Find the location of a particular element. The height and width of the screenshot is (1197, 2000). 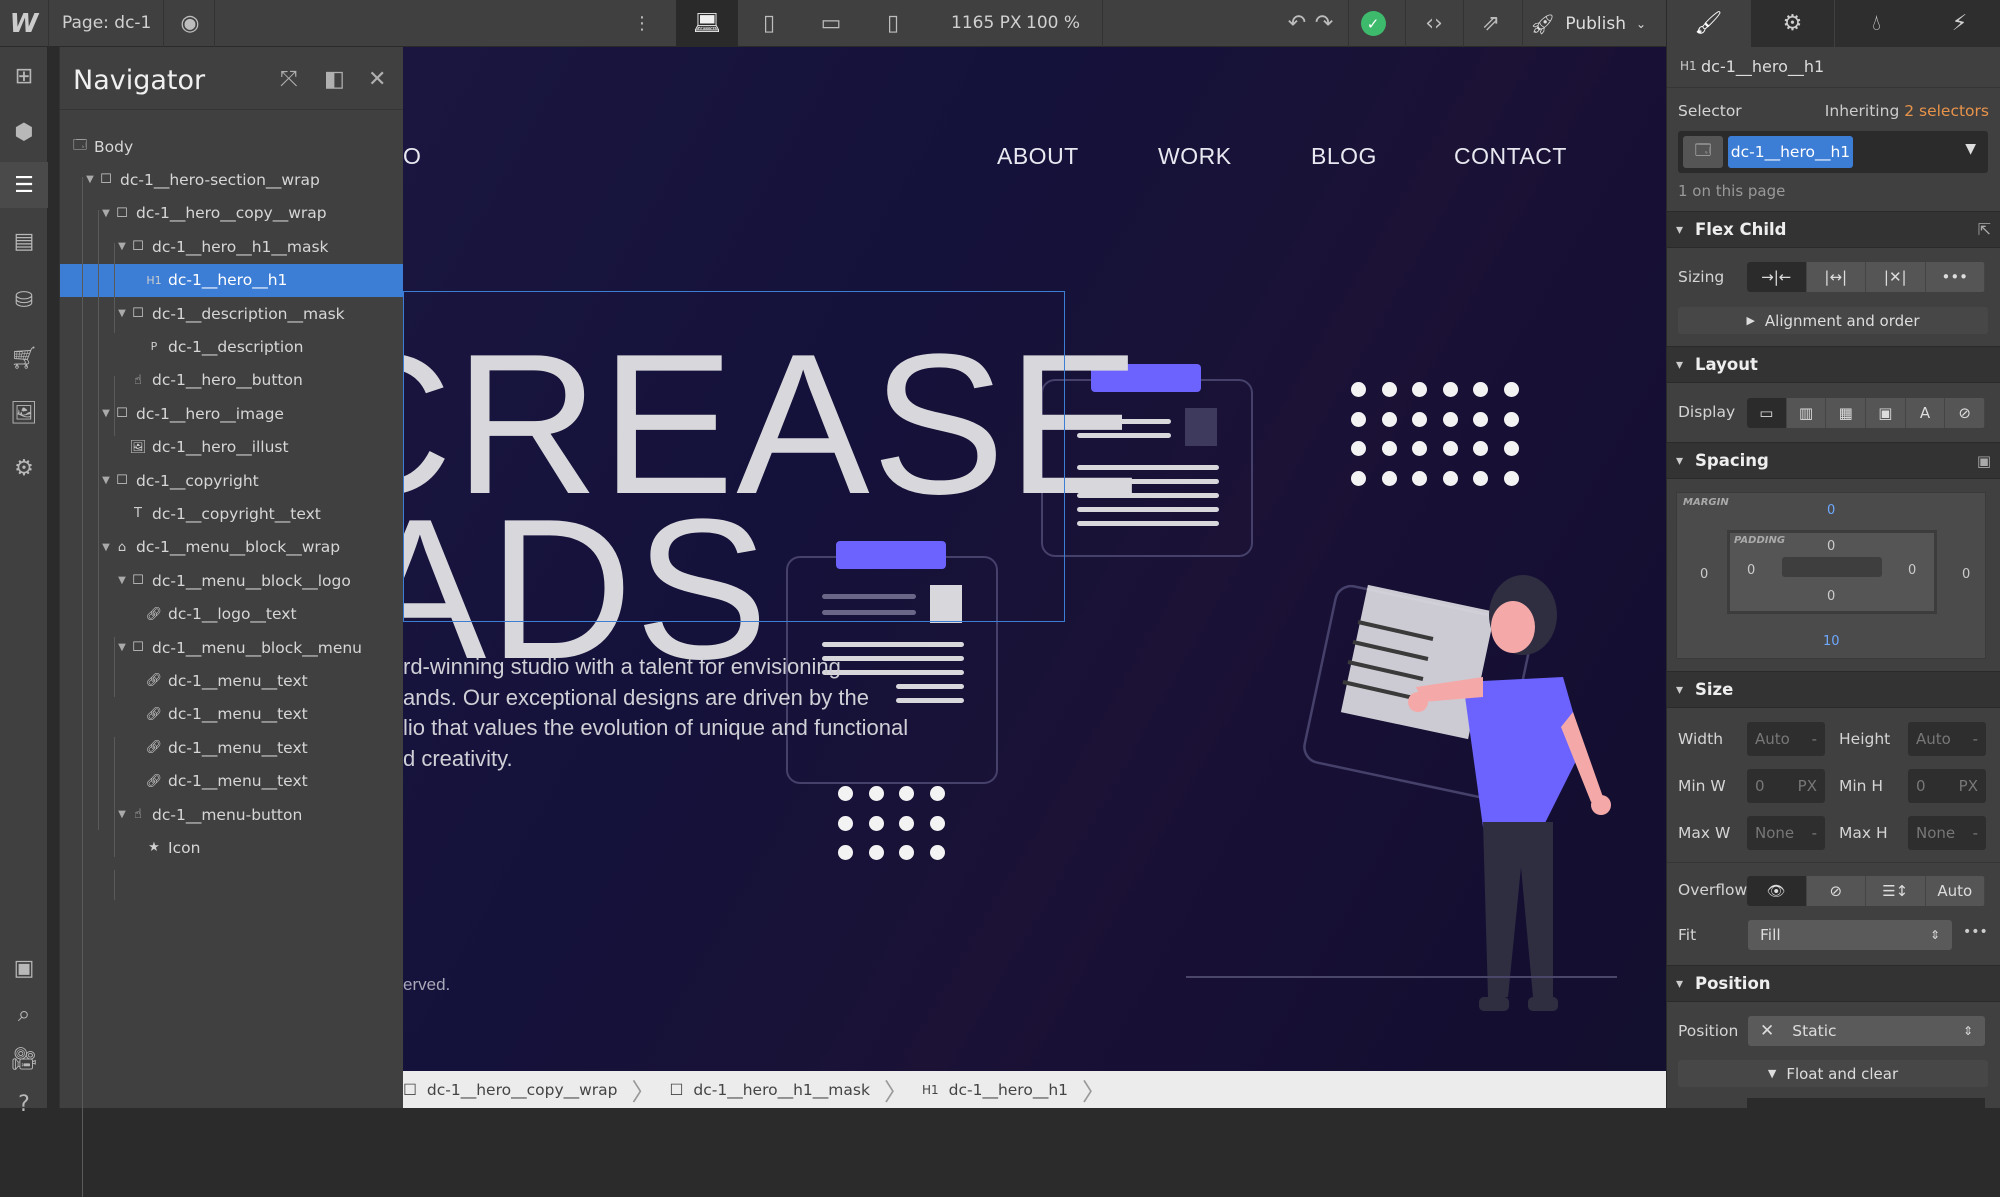

style-icon: 🖌︎ is located at coordinates (1708, 23).